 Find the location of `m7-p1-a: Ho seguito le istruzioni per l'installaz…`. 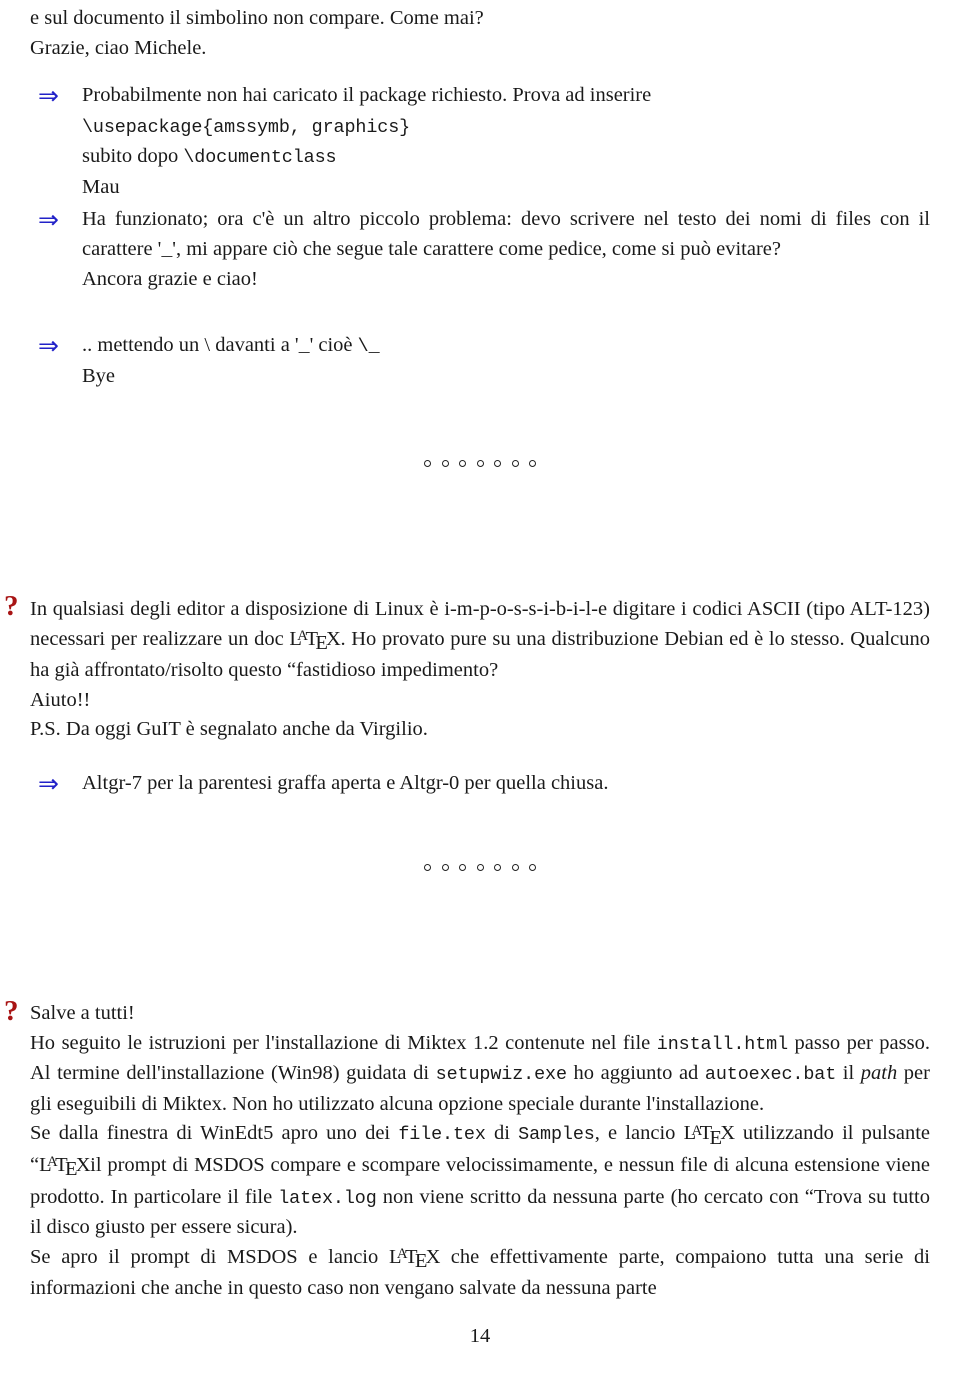

m7-p1-a: Ho seguito le istruzioni per l'installaz… is located at coordinates (343, 1042).